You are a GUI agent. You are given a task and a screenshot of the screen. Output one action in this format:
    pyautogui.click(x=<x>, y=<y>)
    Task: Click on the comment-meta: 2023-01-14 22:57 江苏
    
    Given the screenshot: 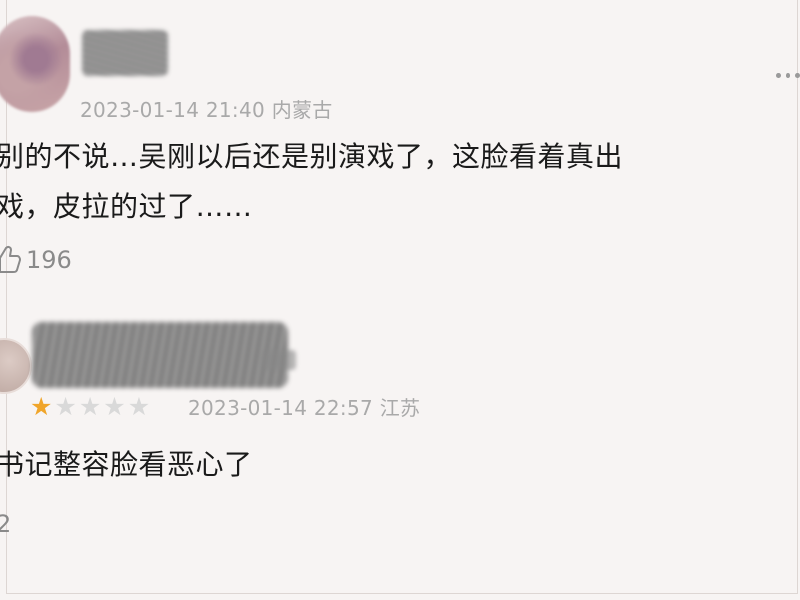 What is the action you would take?
    pyautogui.click(x=304, y=406)
    